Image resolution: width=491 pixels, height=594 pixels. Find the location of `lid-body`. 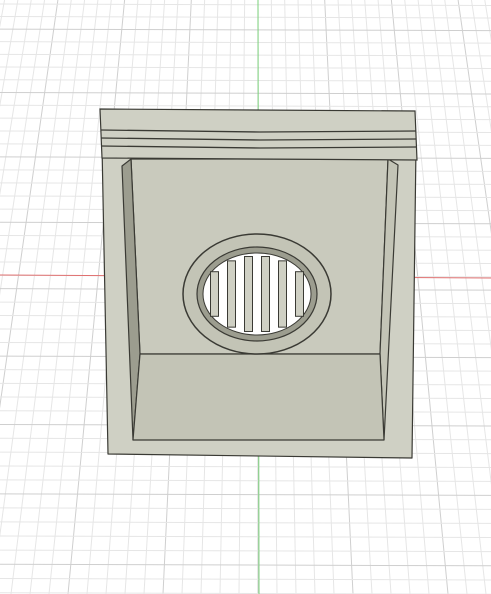

lid-body is located at coordinates (258, 134).